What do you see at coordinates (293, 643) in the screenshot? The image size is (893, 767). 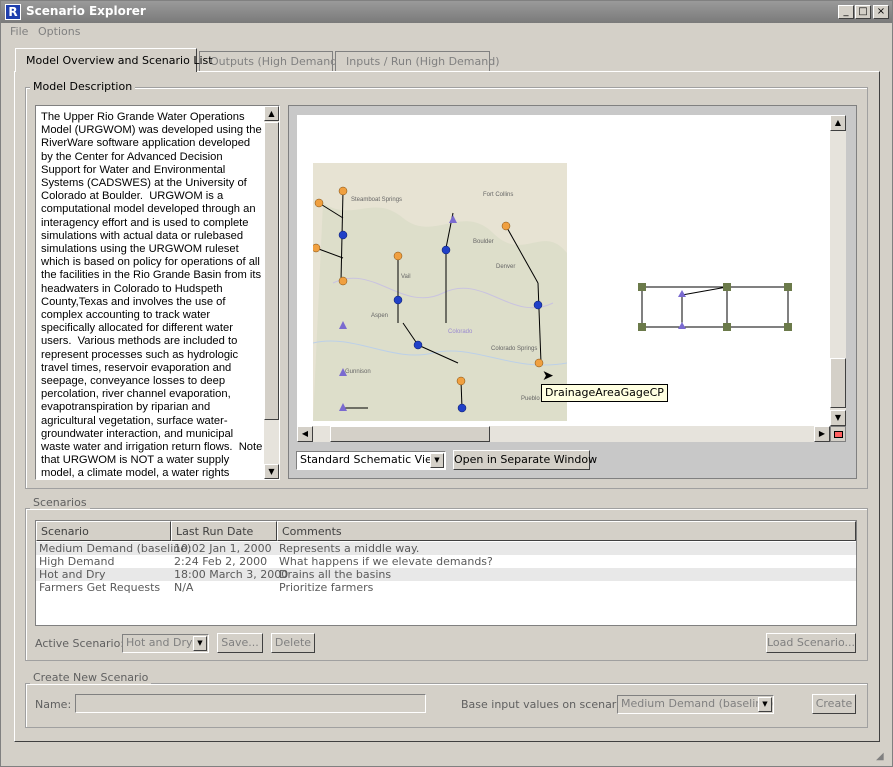 I see `delete-button: Delete` at bounding box center [293, 643].